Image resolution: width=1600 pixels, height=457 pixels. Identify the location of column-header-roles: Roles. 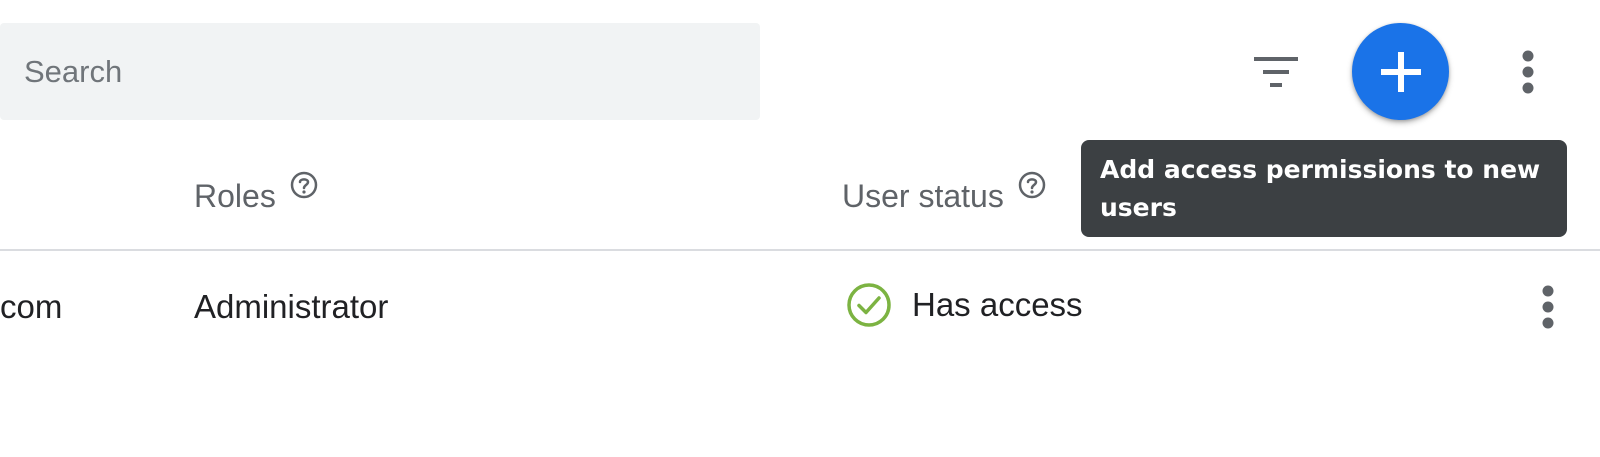
(256, 193).